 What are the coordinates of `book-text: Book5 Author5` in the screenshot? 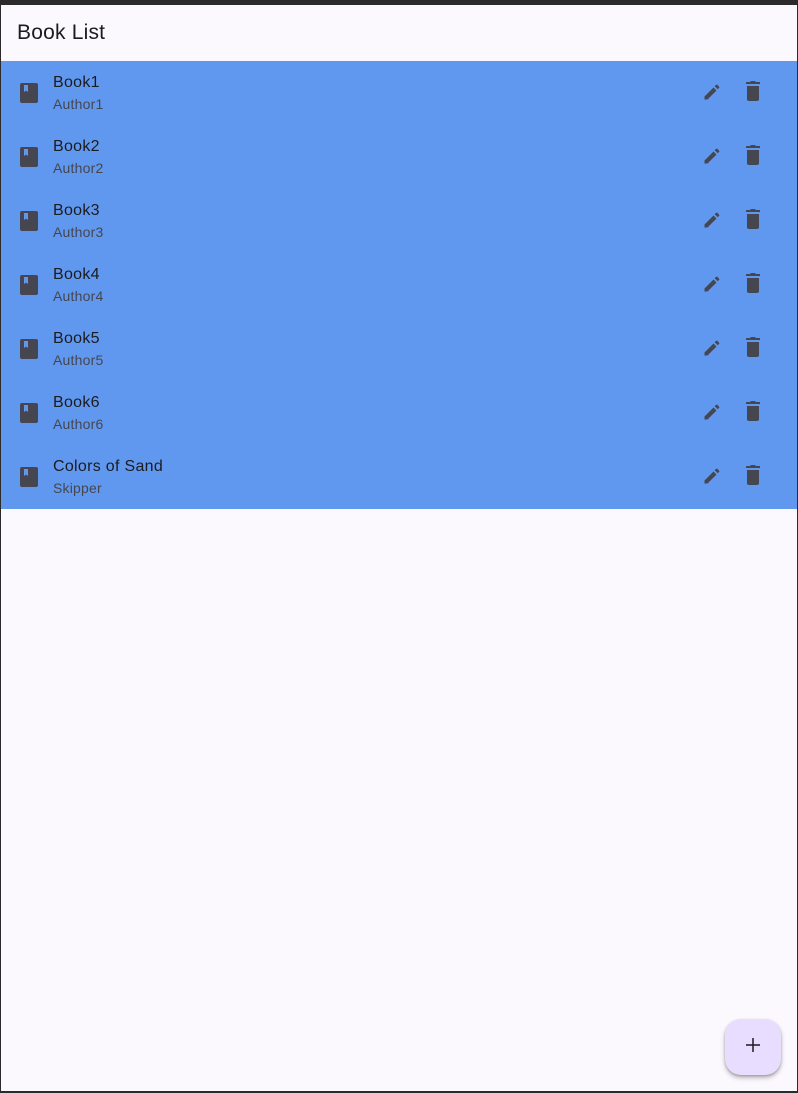 It's located at (373, 349).